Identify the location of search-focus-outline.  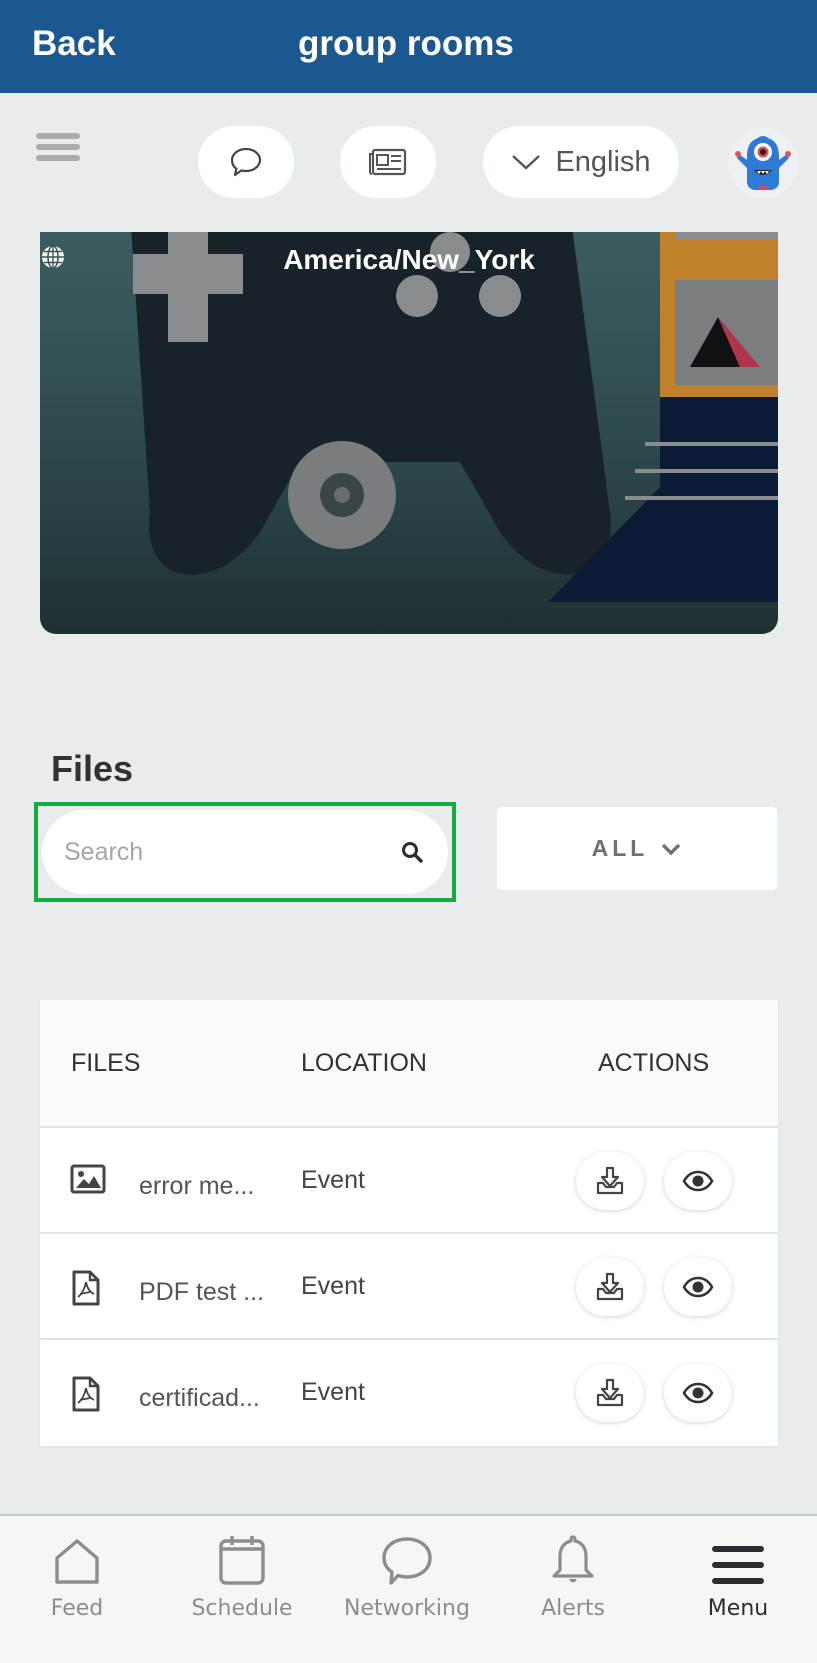
(245, 852).